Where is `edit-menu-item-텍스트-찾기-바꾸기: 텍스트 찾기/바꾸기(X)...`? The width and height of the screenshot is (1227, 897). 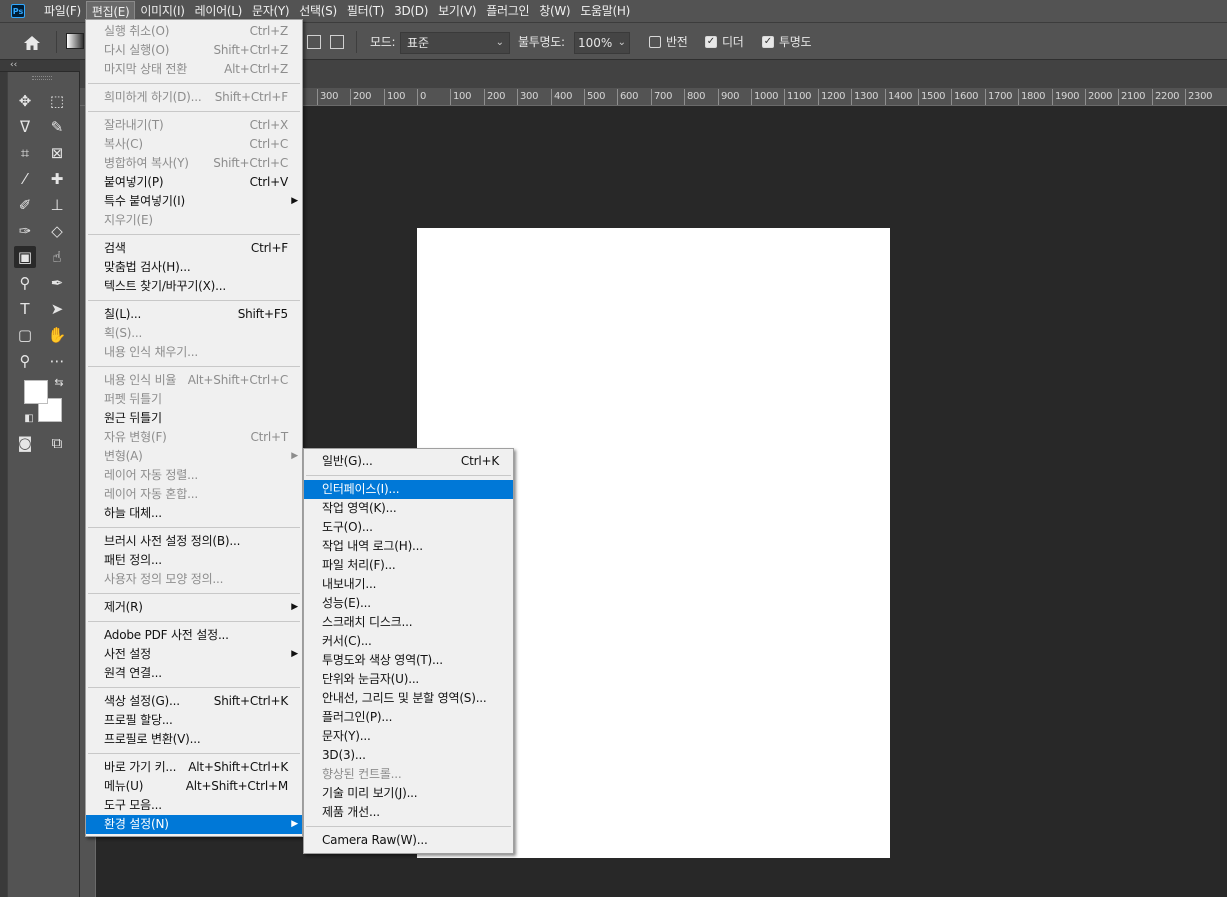 edit-menu-item-텍스트-찾기-바꾸기: 텍스트 찾기/바꾸기(X)... is located at coordinates (194, 286).